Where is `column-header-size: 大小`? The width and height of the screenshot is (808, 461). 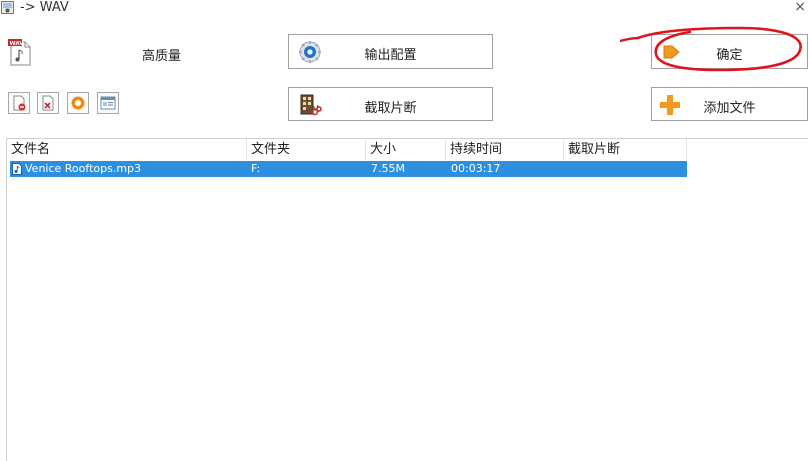
column-header-size: 大小 is located at coordinates (406, 149).